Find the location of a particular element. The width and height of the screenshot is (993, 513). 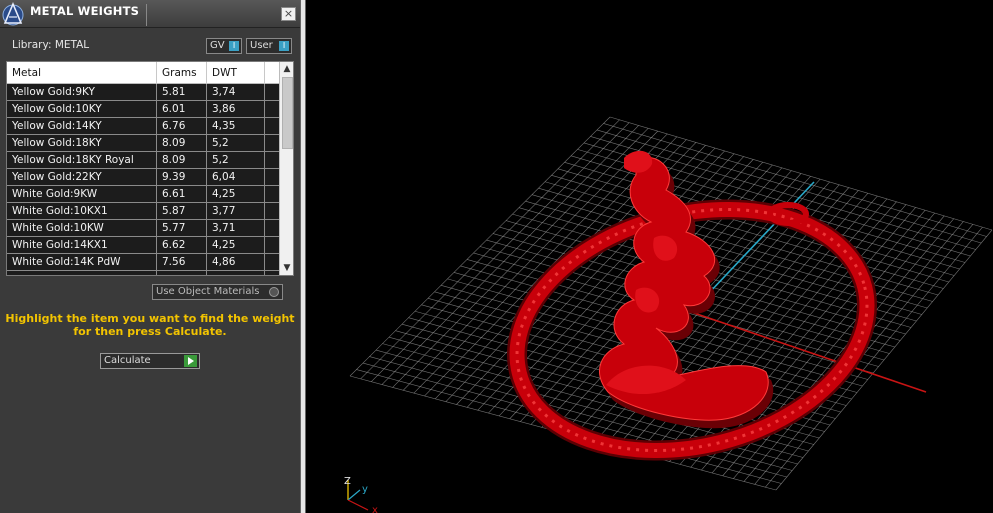

table-scrollbar: ▲ ▼ is located at coordinates (286, 168).